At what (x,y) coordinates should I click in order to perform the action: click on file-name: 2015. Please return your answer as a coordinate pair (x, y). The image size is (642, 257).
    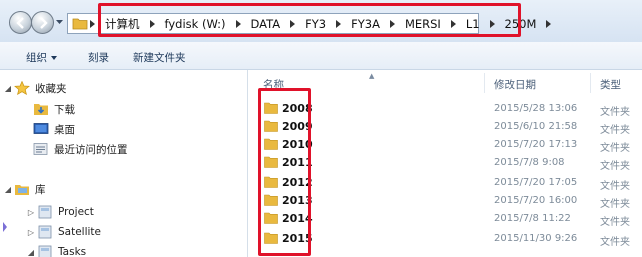
    Looking at the image, I should click on (297, 238).